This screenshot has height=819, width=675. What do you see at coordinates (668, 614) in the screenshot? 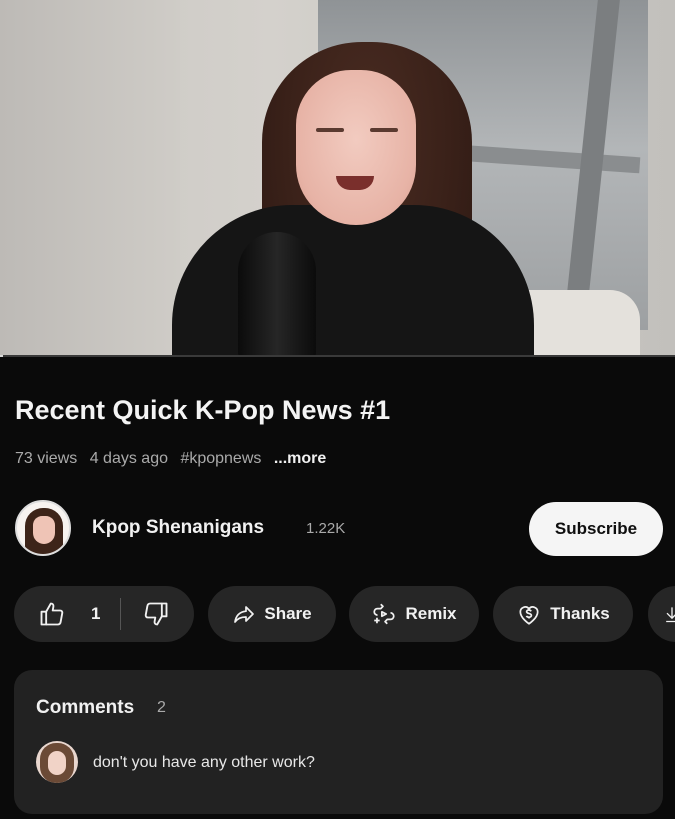
I see `download-icon` at bounding box center [668, 614].